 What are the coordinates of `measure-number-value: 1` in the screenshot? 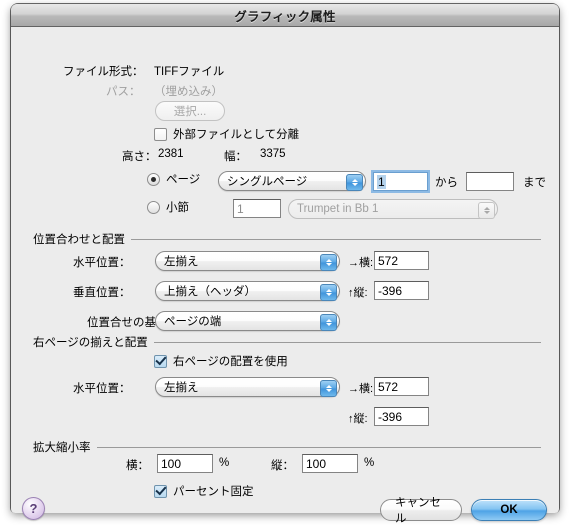 It's located at (240, 208).